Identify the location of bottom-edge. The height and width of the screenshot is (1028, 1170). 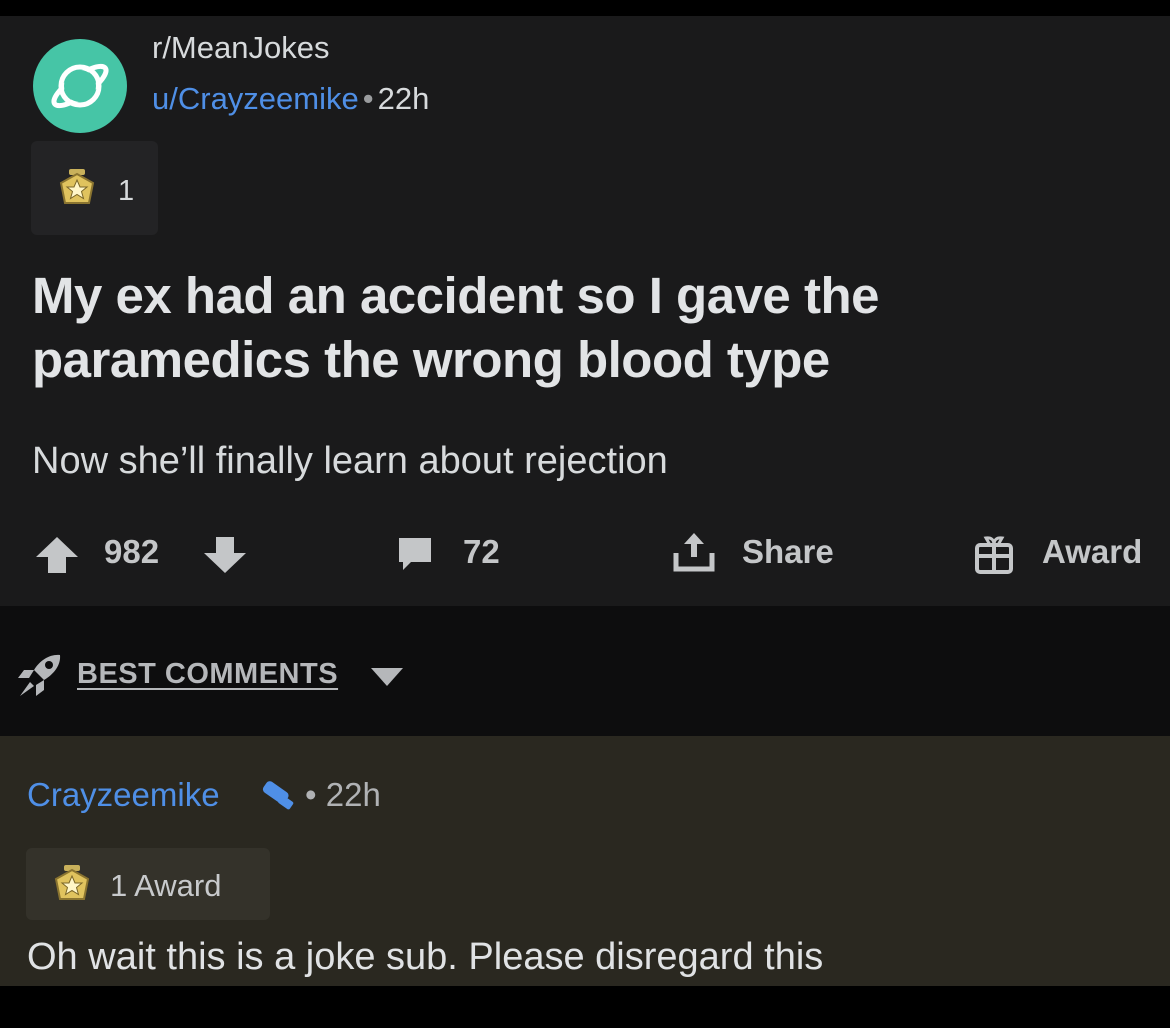
(585, 1007).